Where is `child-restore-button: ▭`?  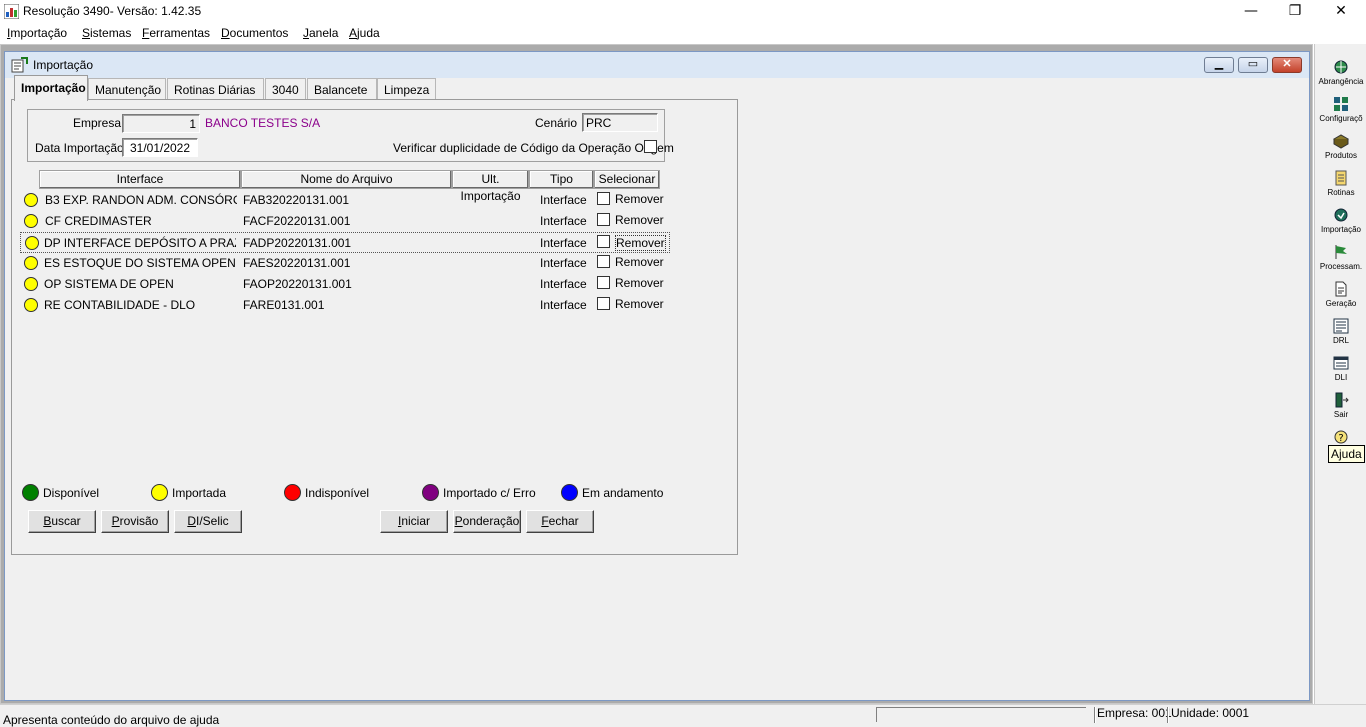 child-restore-button: ▭ is located at coordinates (1253, 65).